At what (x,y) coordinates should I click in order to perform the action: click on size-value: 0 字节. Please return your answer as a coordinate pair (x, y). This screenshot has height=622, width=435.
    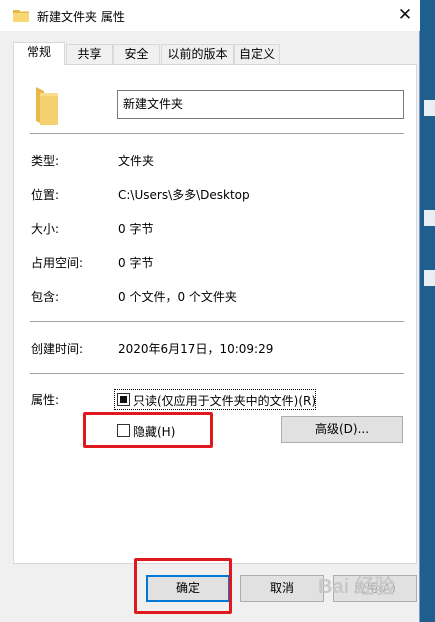
    Looking at the image, I should click on (136, 229).